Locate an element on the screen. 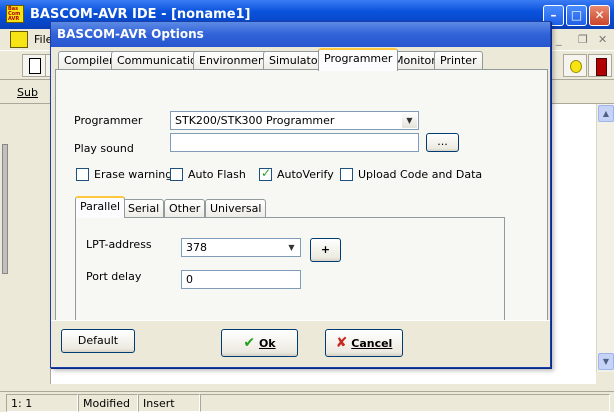 This screenshot has width=614, height=412. erase-warning-box is located at coordinates (82, 174).